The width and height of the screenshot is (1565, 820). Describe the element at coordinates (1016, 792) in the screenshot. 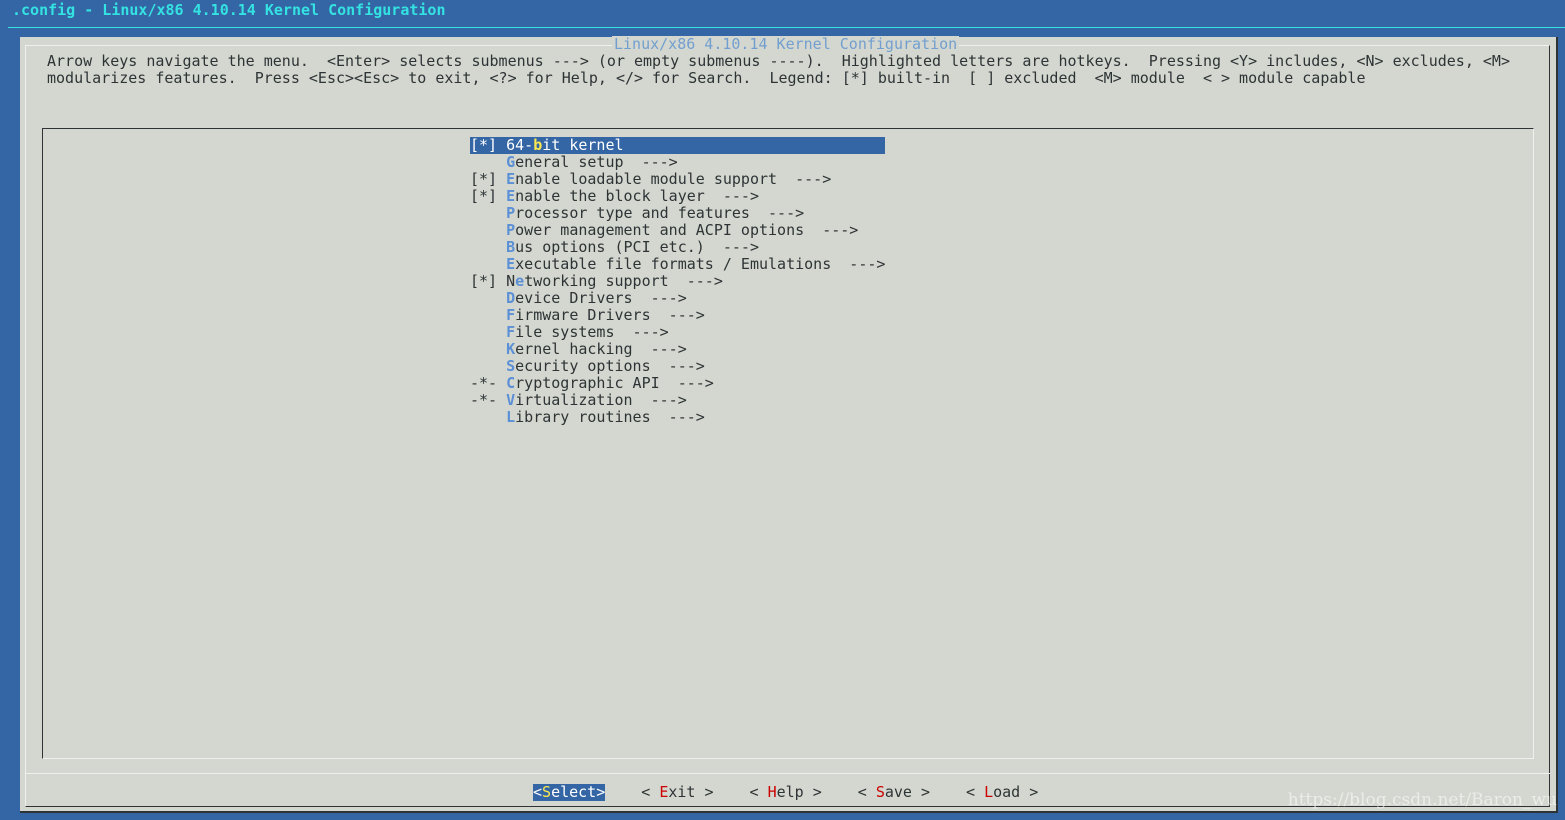

I see `button-label: oad >` at that location.